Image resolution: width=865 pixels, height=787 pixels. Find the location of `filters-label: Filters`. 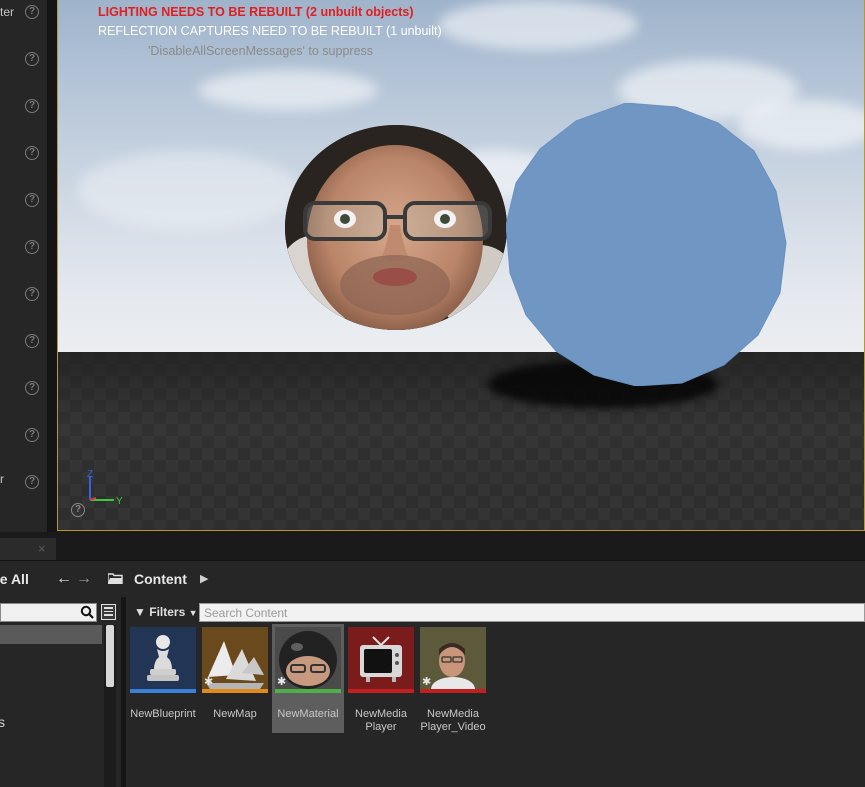

filters-label: Filters is located at coordinates (167, 612).